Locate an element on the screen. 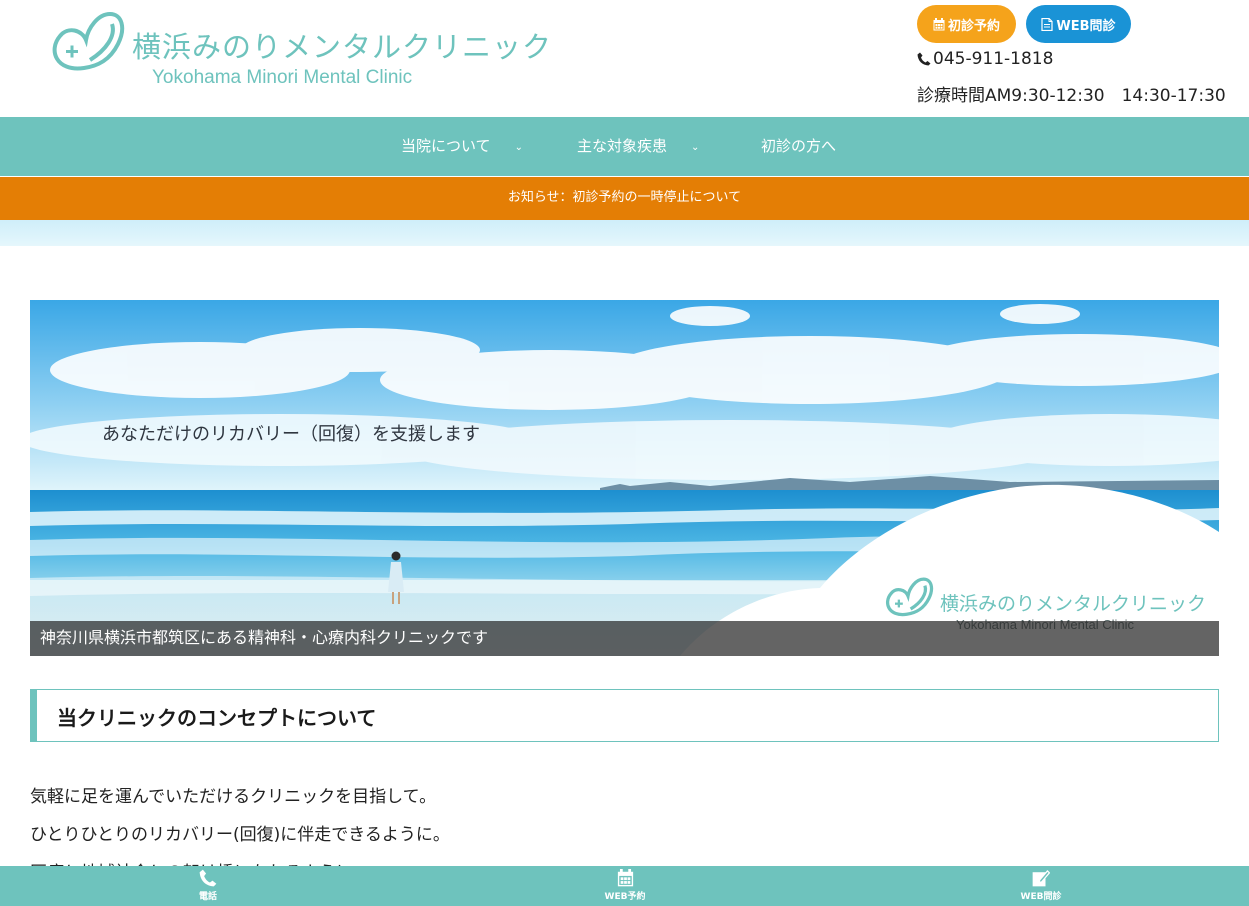 The width and height of the screenshot is (1249, 906). notice-banner: お知らせ：初診予約の一時停止について is located at coordinates (624, 198).